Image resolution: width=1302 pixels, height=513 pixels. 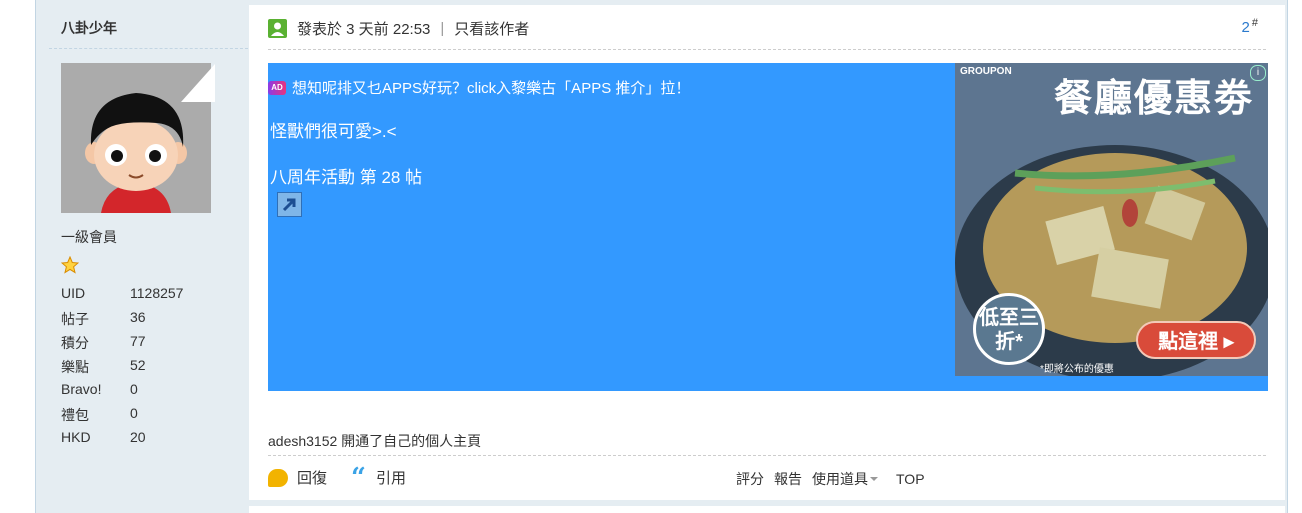 I want to click on next-post-edge, so click(x=767, y=509).